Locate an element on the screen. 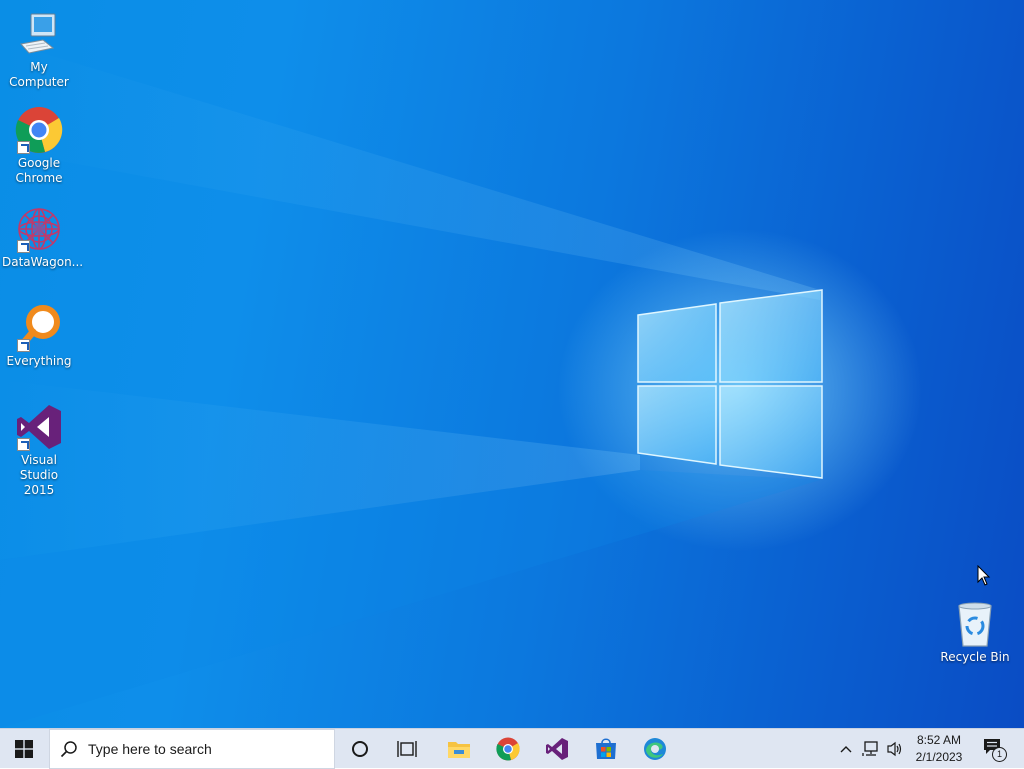  desktop-icon-label: Visual Studio 2015 is located at coordinates (39, 475).